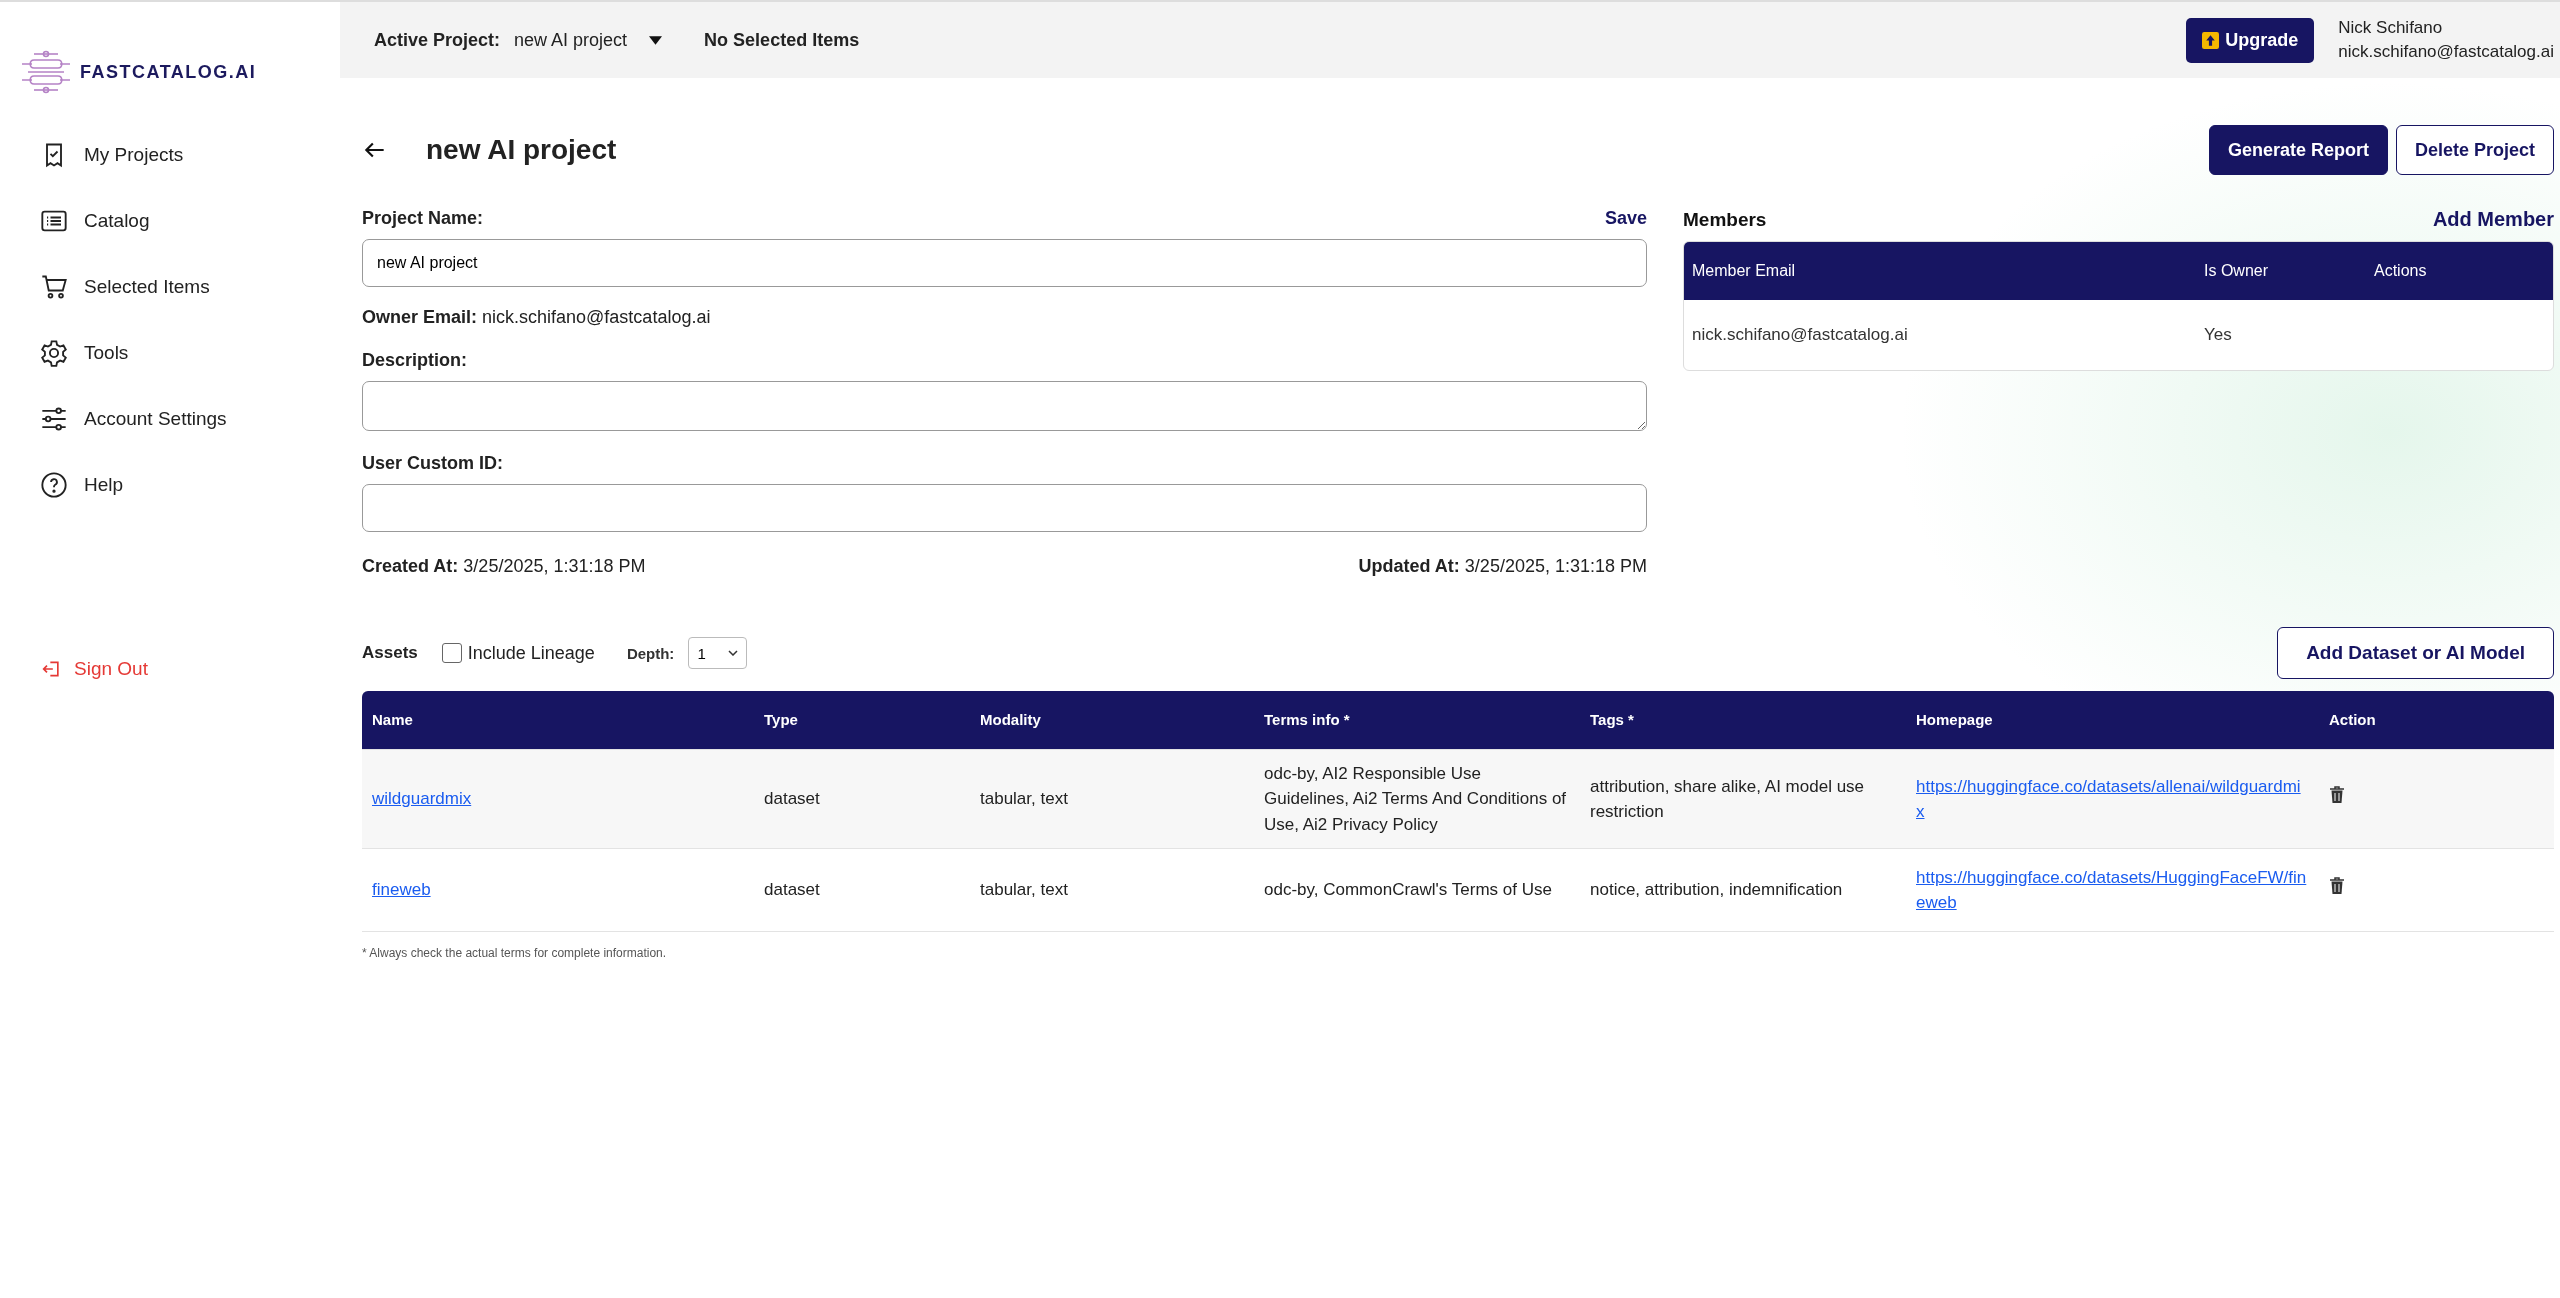  What do you see at coordinates (160, 485) in the screenshot?
I see `sidebar-item: Help` at bounding box center [160, 485].